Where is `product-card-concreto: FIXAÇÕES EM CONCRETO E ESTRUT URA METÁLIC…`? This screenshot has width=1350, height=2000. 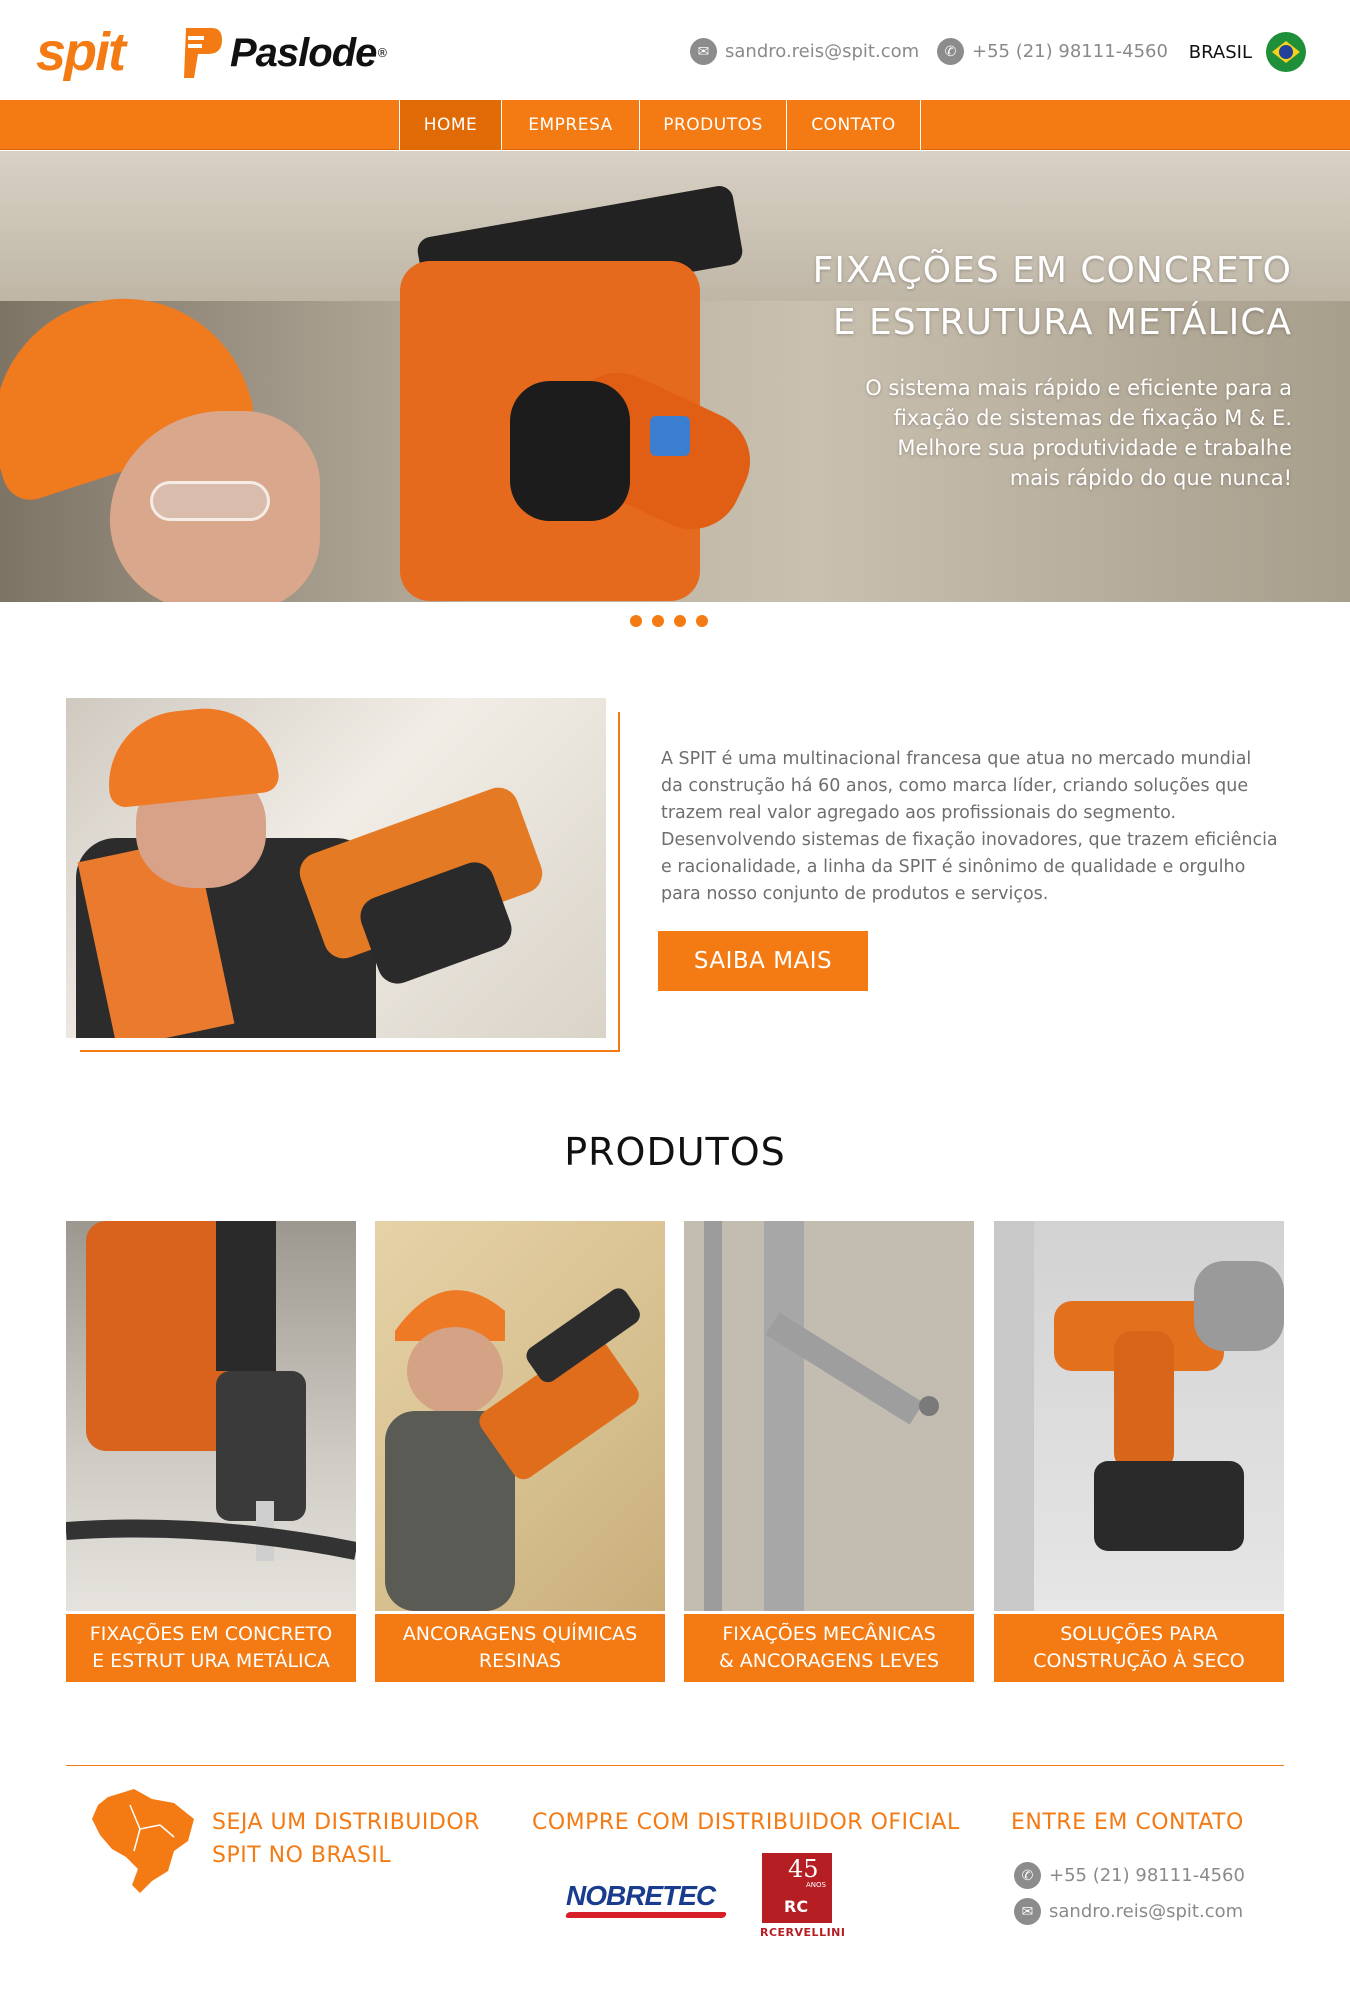 product-card-concreto: FIXAÇÕES EM CONCRETO E ESTRUT URA METÁLIC… is located at coordinates (211, 1451).